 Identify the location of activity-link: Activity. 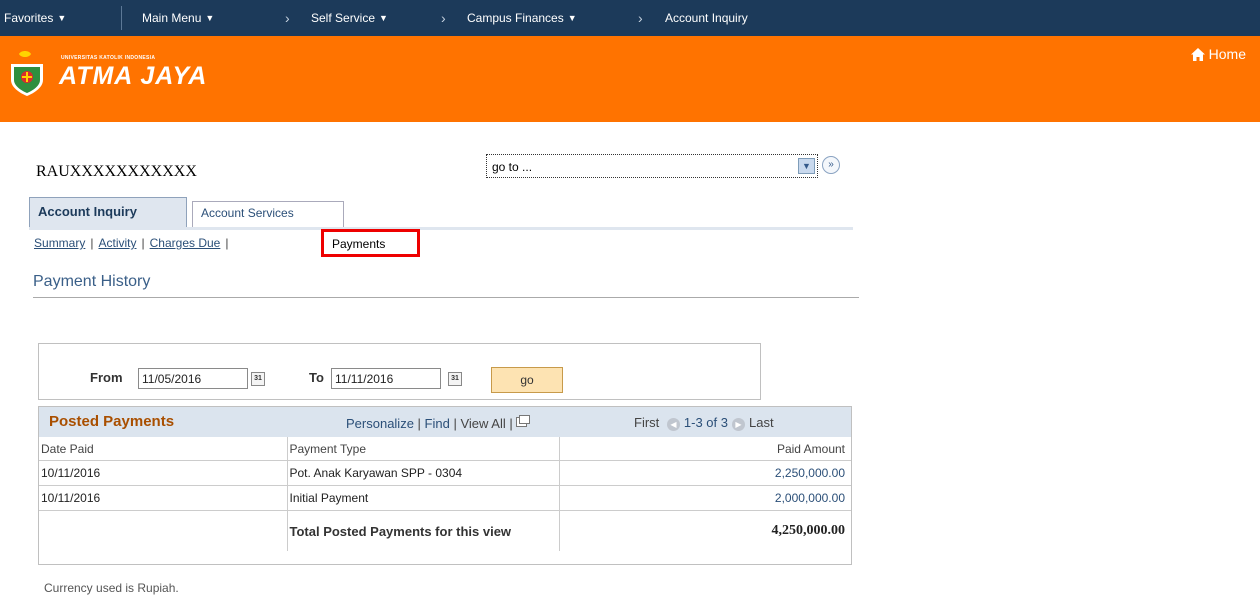
(117, 243).